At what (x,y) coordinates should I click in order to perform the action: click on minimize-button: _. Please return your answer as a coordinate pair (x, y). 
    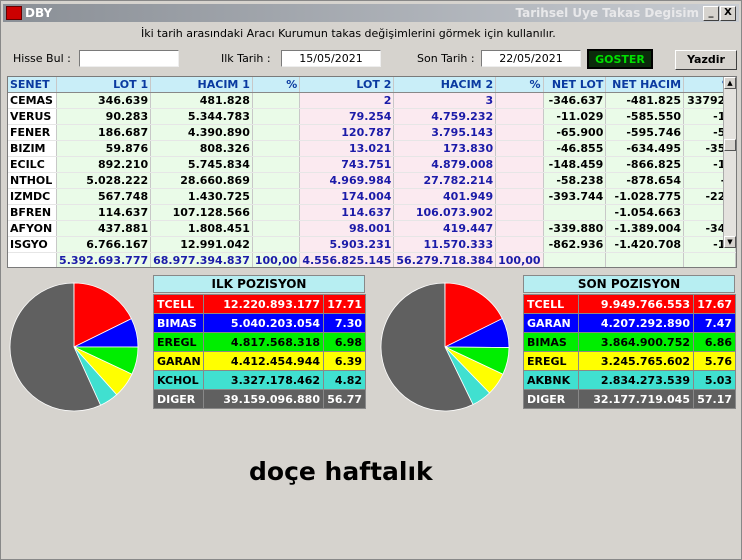
    Looking at the image, I should click on (711, 13).